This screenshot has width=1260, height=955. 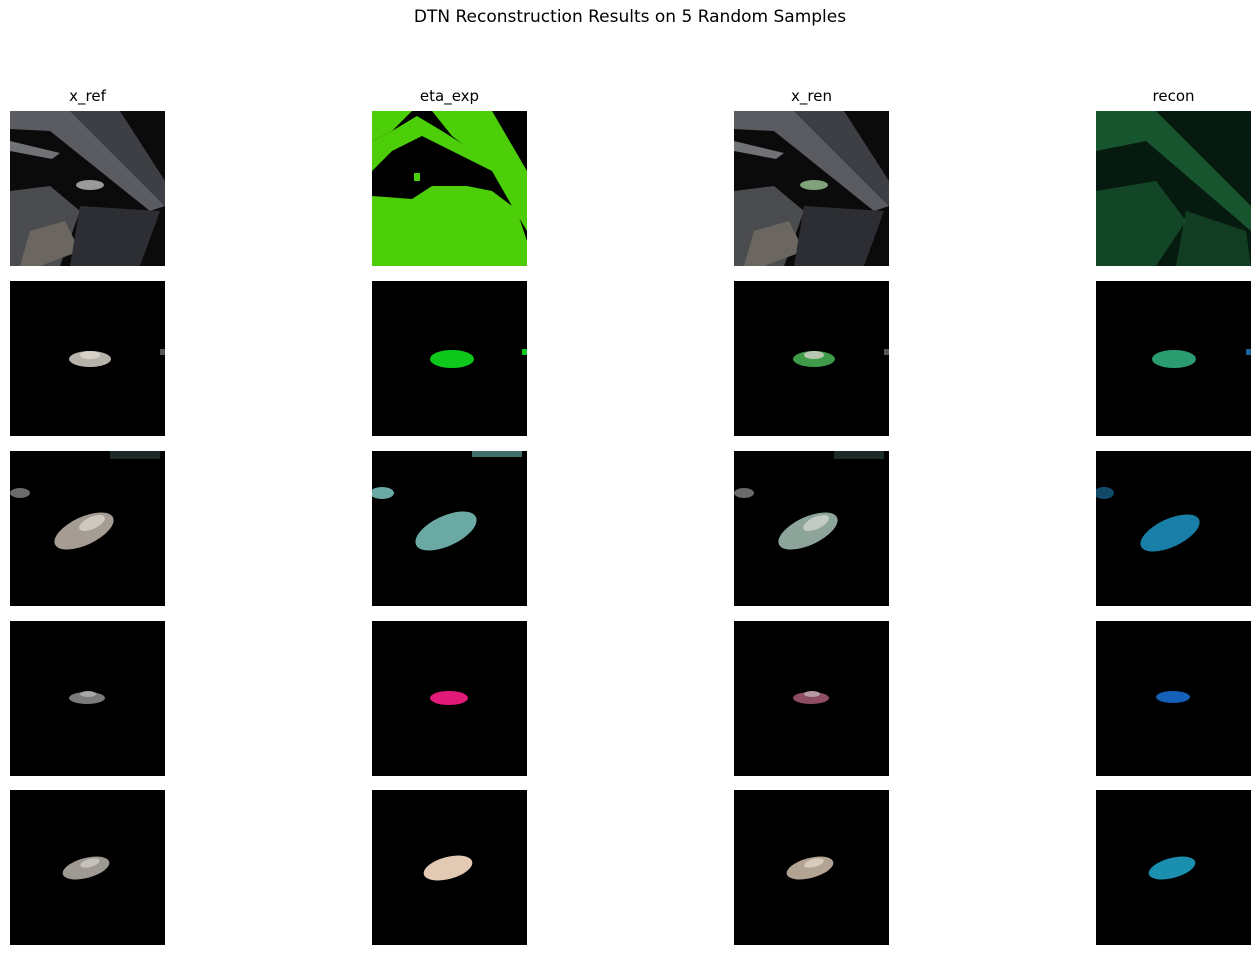 What do you see at coordinates (811, 528) in the screenshot?
I see `sample-3-x-ren-image` at bounding box center [811, 528].